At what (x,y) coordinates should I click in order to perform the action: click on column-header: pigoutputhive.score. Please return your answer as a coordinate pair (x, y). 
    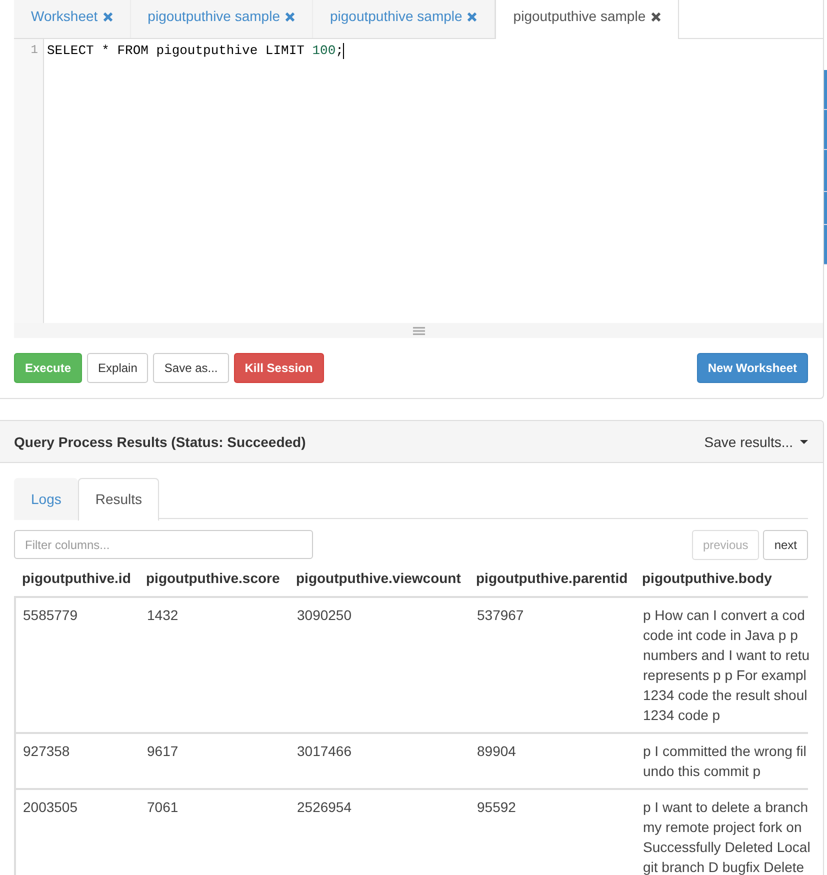
    Looking at the image, I should click on (213, 578).